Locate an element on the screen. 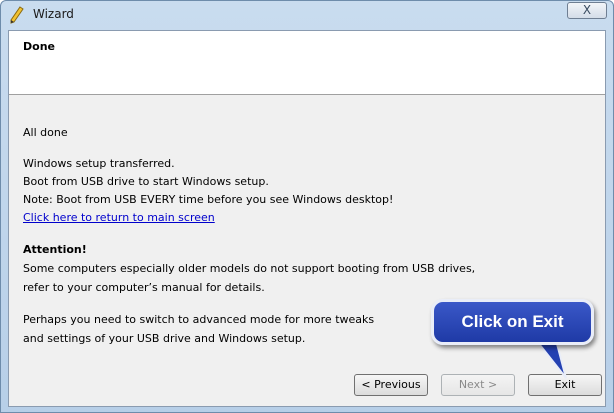 This screenshot has height=413, width=614. return-main-screen-link: Click here to return to main screen is located at coordinates (119, 217).